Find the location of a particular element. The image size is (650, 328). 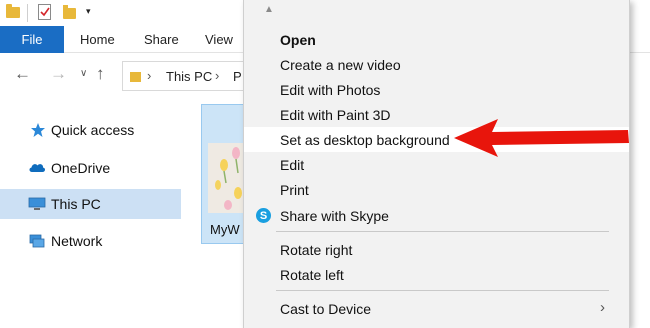

network-icon is located at coordinates (37, 241).